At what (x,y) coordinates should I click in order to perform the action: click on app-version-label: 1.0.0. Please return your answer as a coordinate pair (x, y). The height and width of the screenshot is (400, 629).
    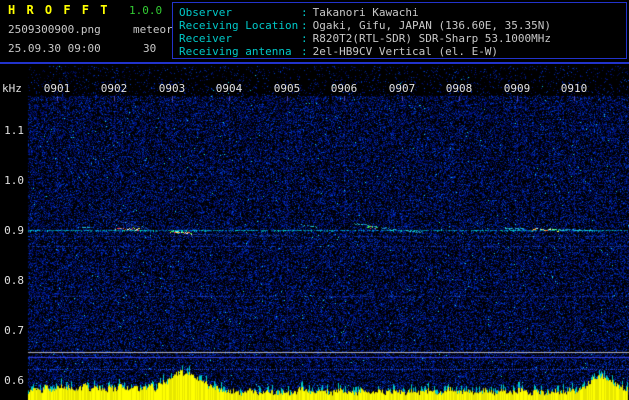
    Looking at the image, I should click on (146, 10).